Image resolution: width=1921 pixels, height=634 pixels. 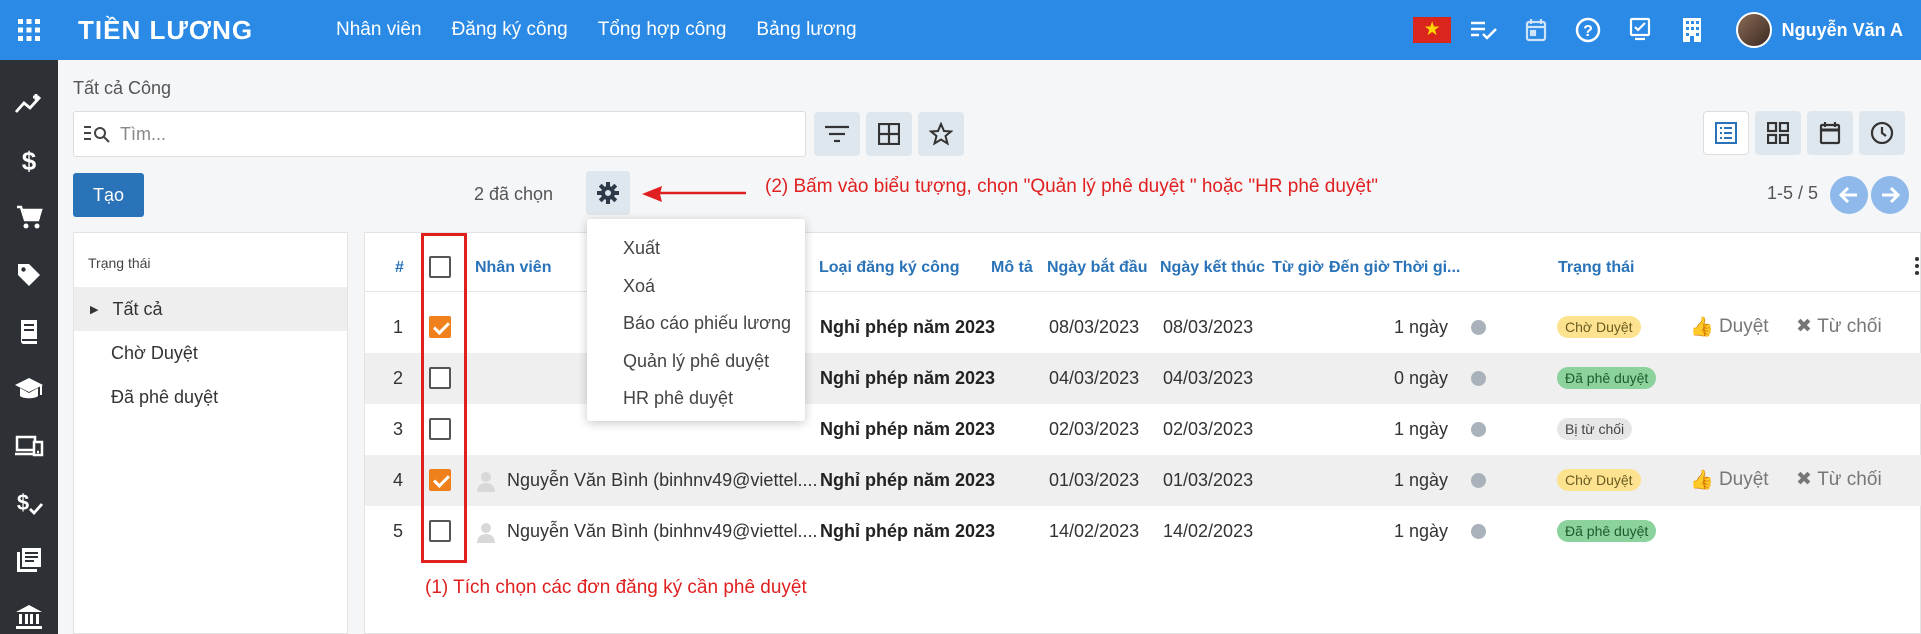 I want to click on library-books-icon, so click(x=29, y=559).